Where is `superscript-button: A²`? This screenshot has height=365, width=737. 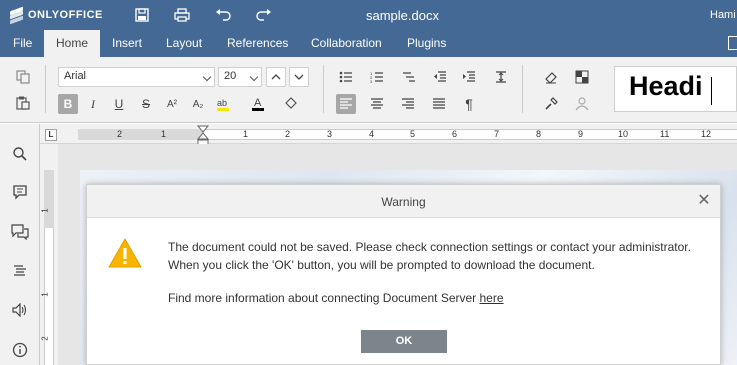 superscript-button: A² is located at coordinates (172, 104).